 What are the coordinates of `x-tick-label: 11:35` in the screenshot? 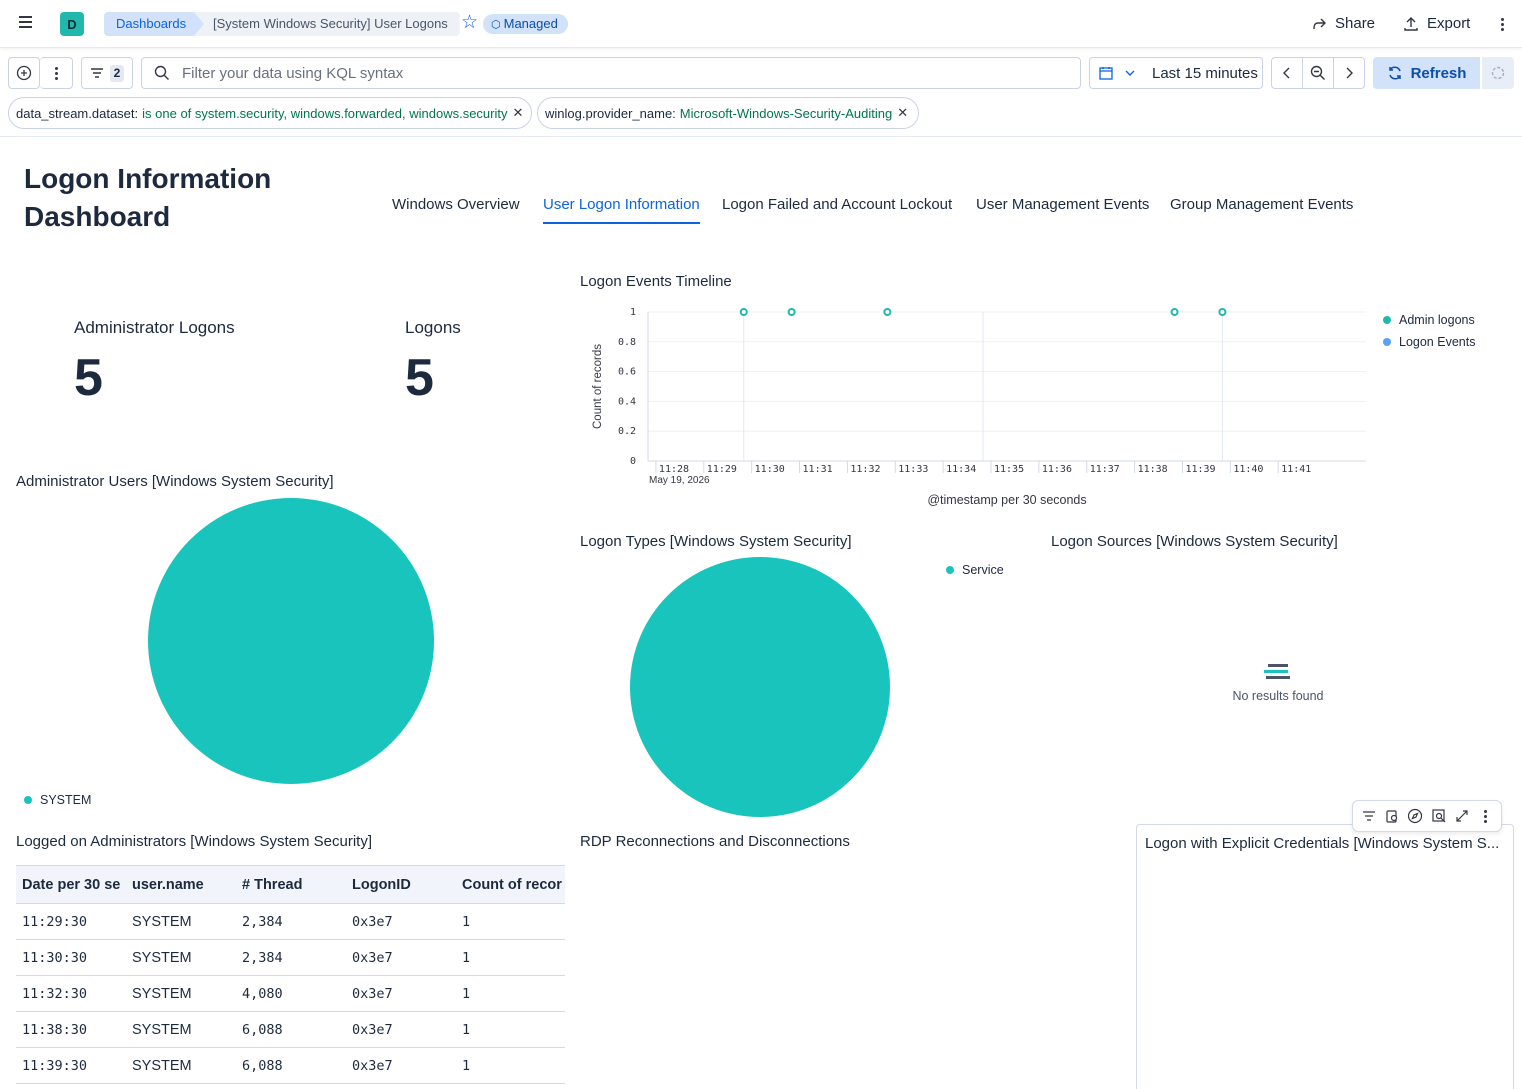 It's located at (1009, 469).